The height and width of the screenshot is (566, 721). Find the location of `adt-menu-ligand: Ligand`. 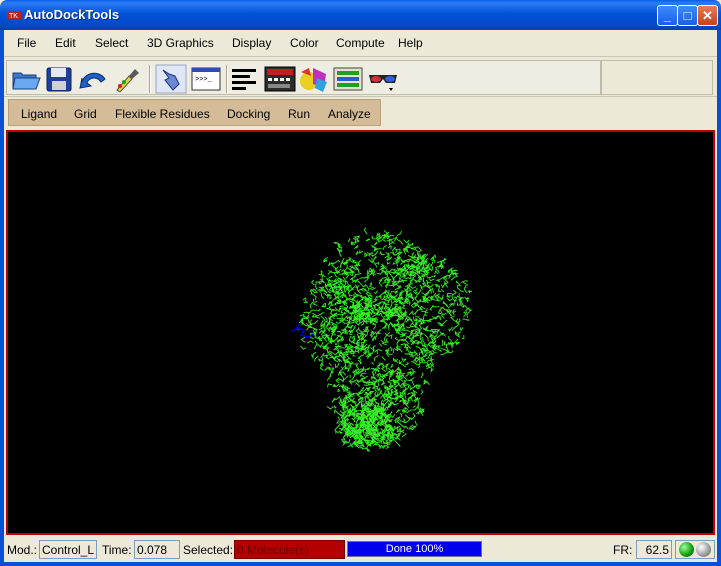

adt-menu-ligand: Ligand is located at coordinates (39, 114).